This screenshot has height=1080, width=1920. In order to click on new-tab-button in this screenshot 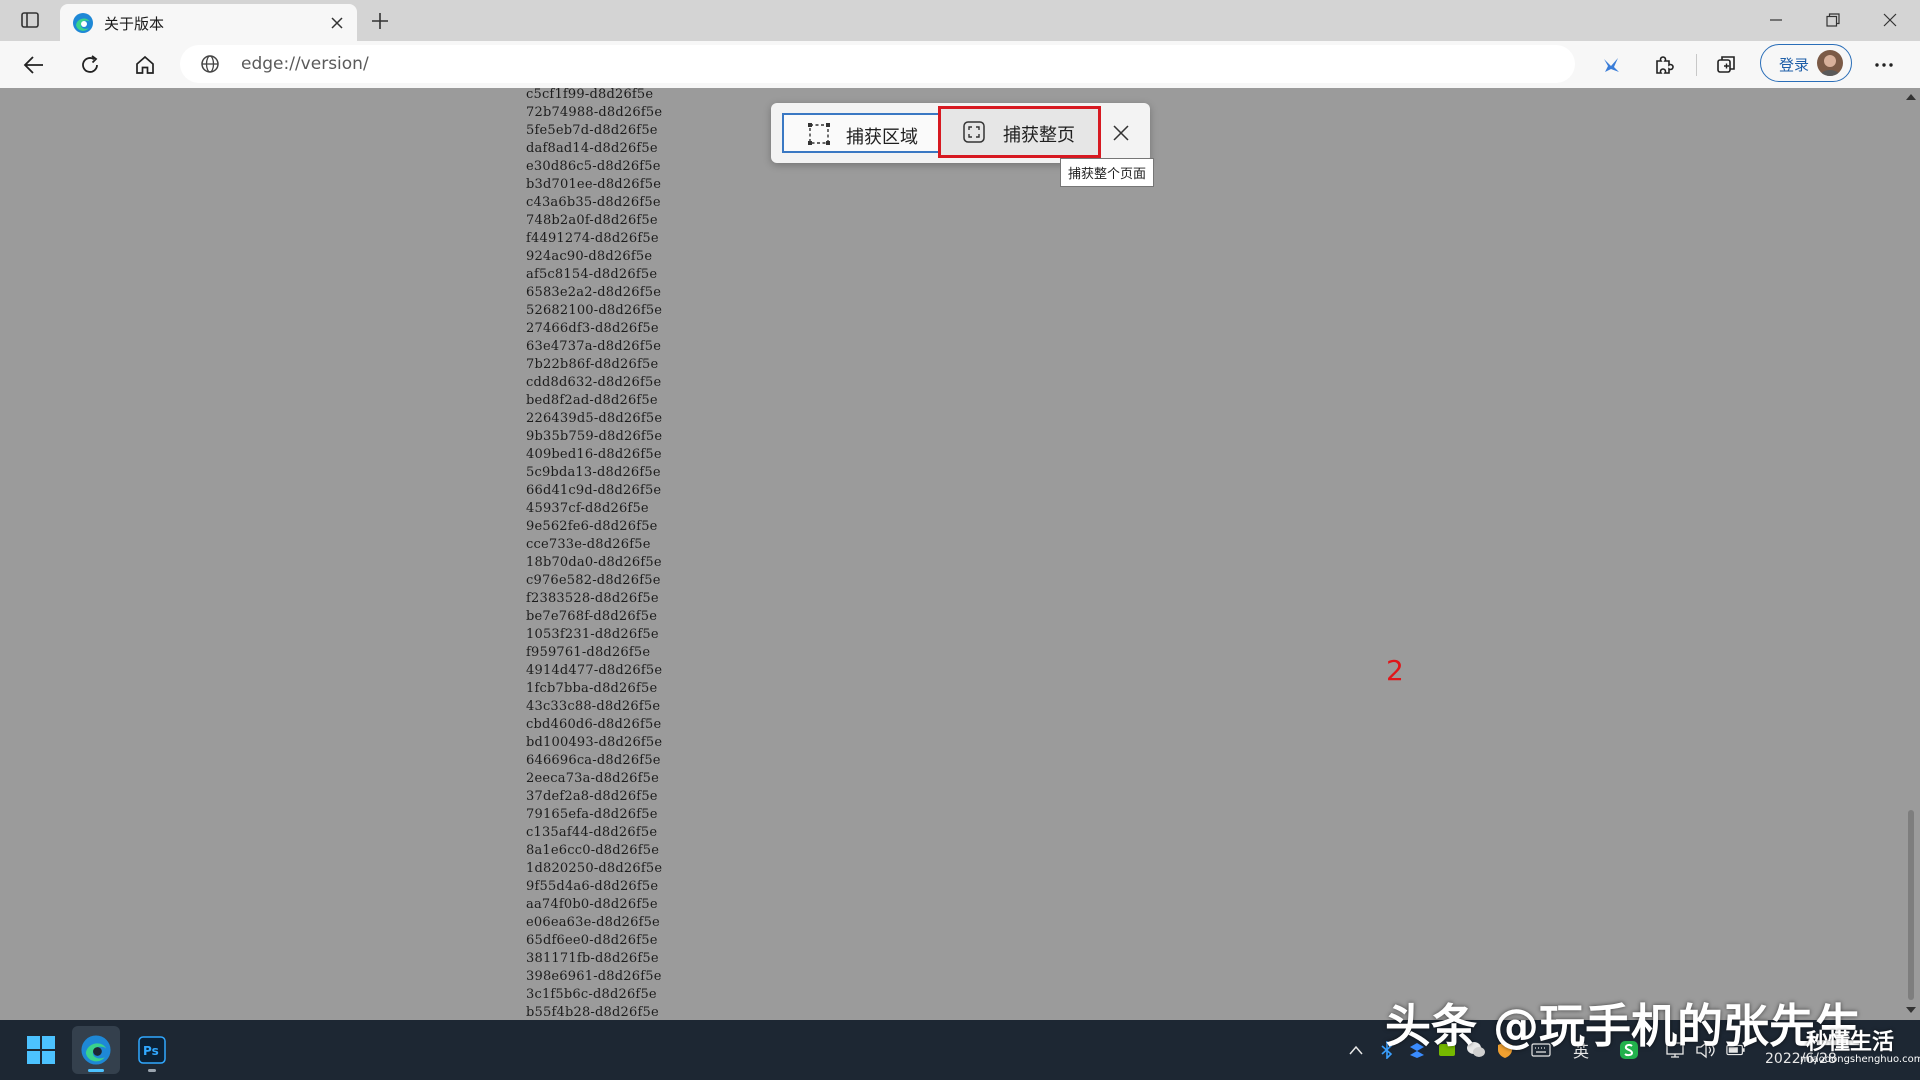, I will do `click(380, 21)`.